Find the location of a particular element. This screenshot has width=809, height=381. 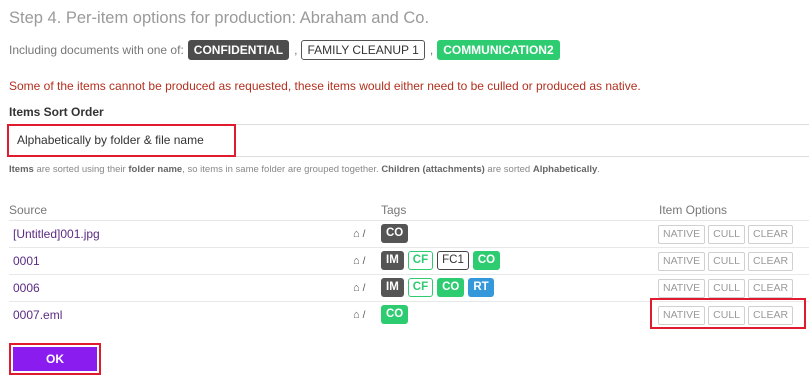

including-label: Including documents with one of: is located at coordinates (96, 50).